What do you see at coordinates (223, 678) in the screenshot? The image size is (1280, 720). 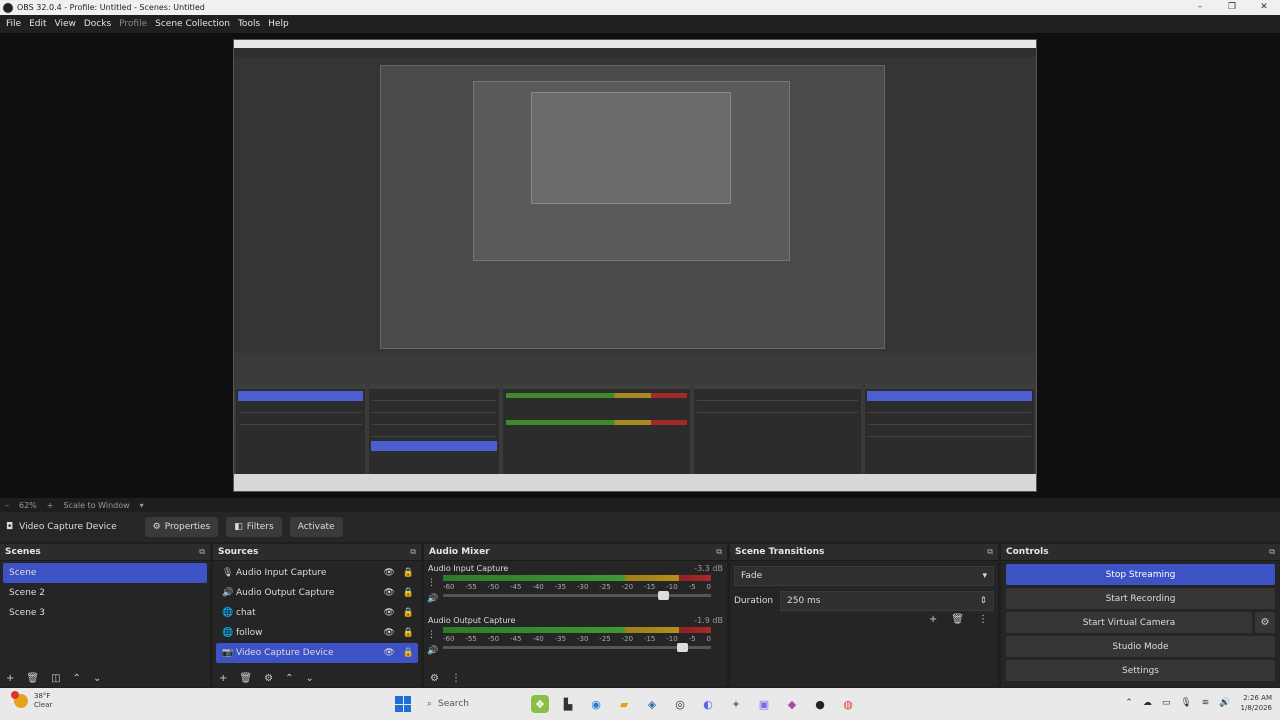 I see `add-source-icon: +` at bounding box center [223, 678].